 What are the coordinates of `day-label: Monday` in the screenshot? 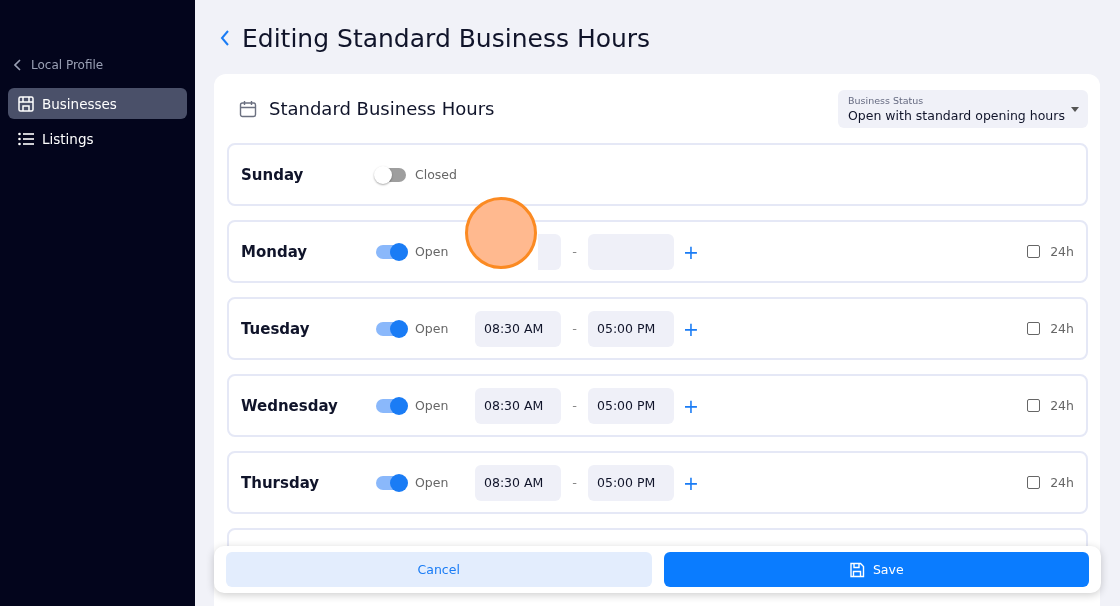 It's located at (275, 251).